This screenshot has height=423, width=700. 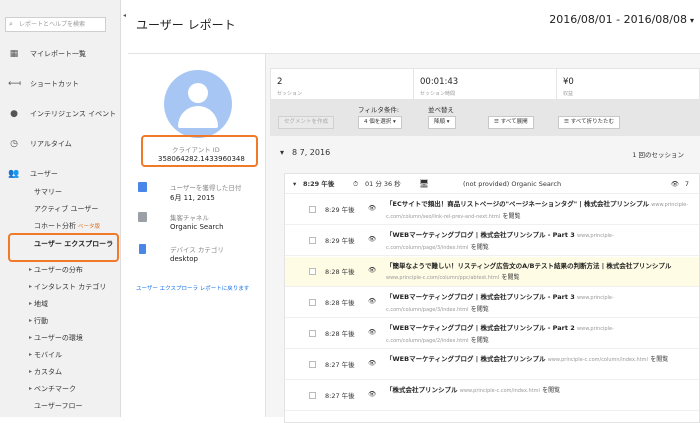 I want to click on collapse-all-button: ☰ すべて折りたたむ, so click(x=589, y=122).